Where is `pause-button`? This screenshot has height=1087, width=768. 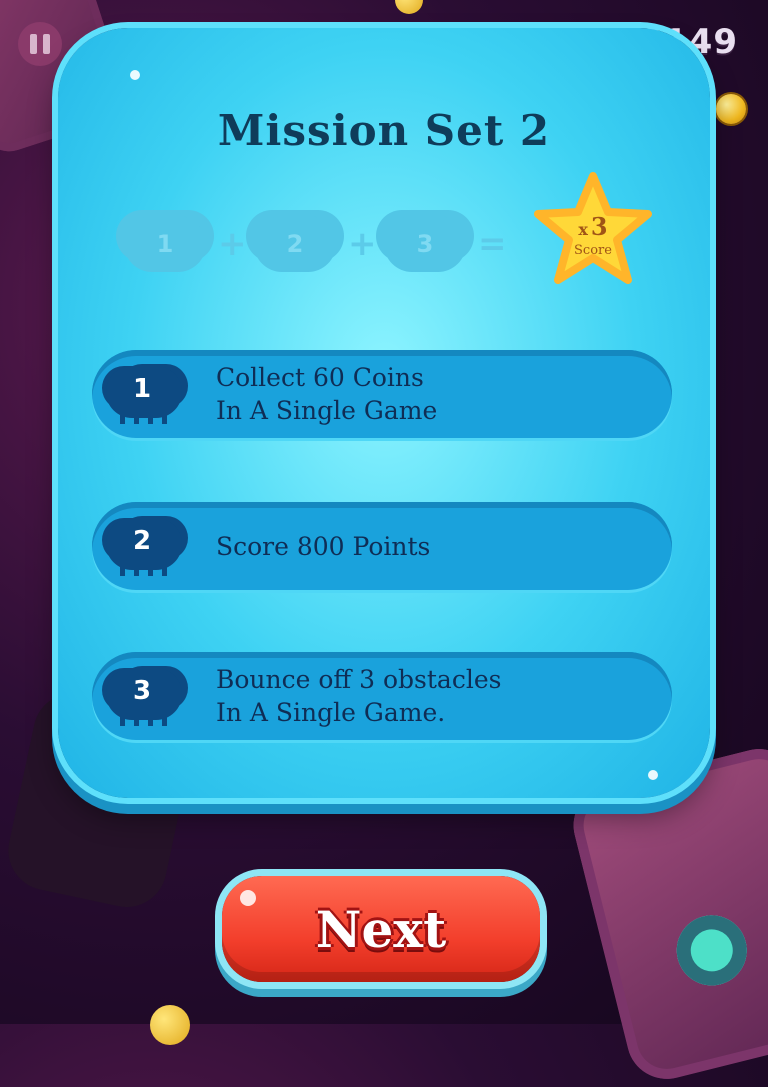
pause-button is located at coordinates (40, 44).